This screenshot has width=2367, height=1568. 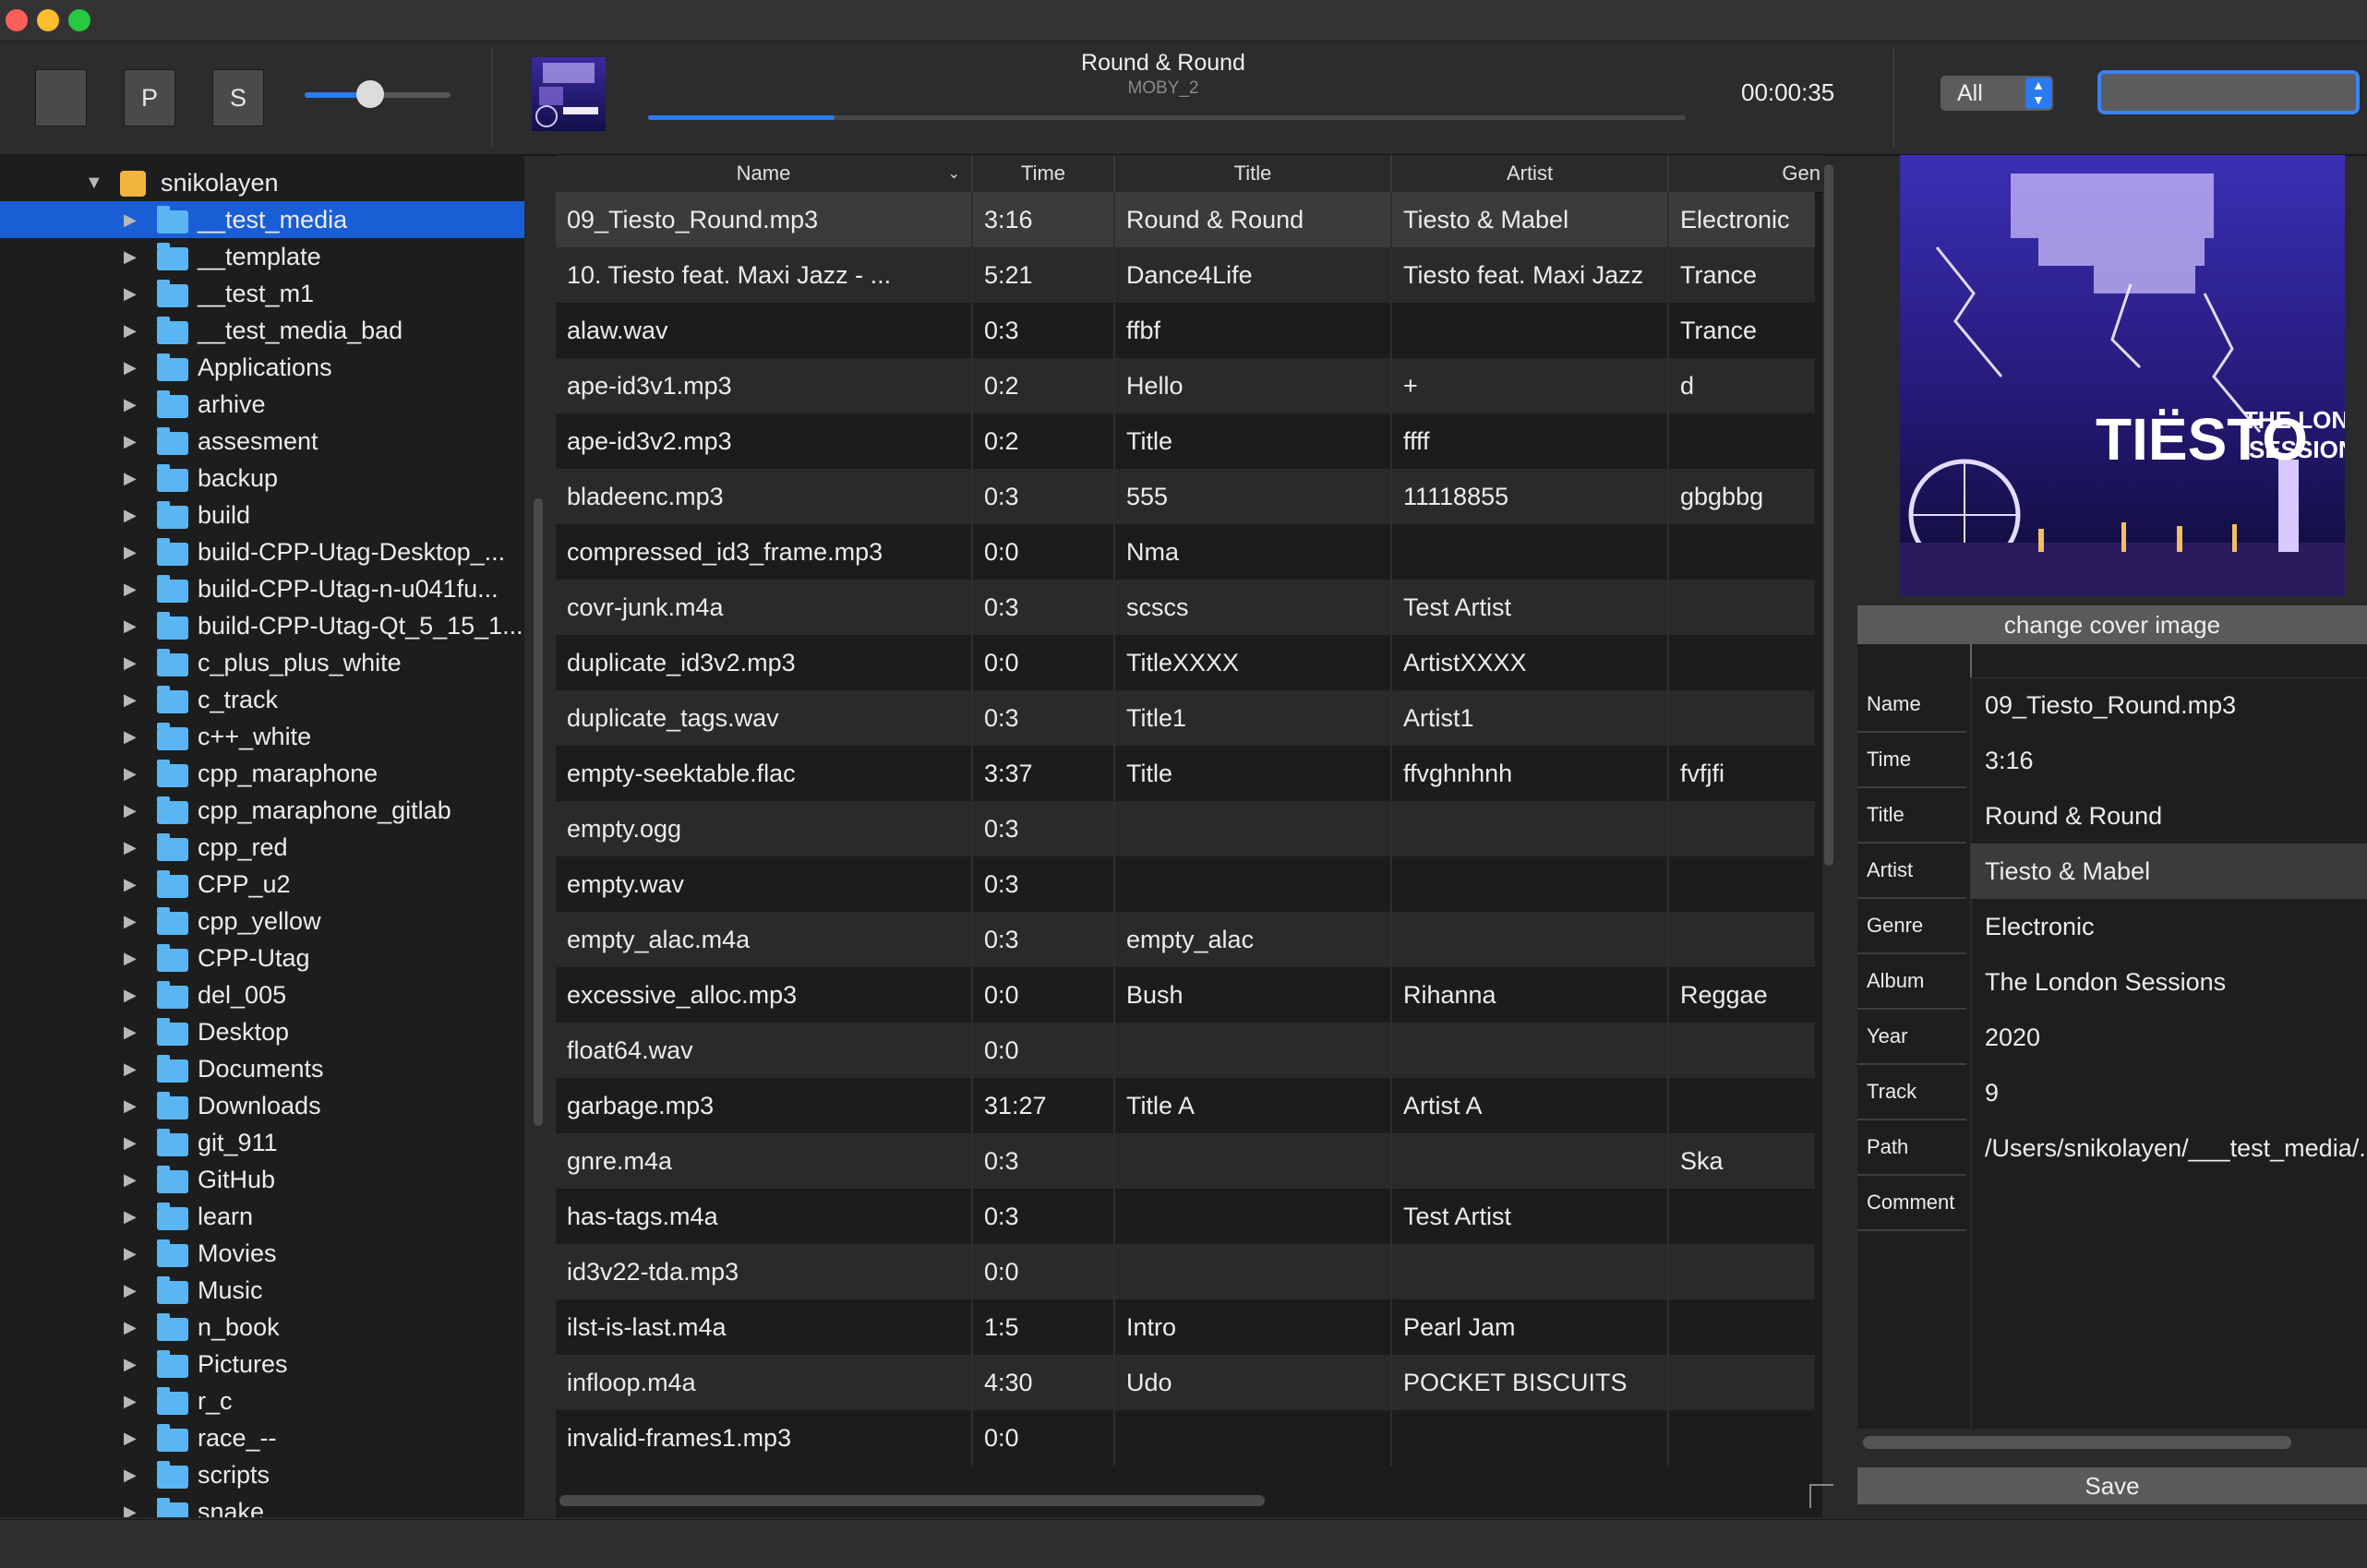 What do you see at coordinates (2168, 816) in the screenshot?
I see `tag-field-value: Round & Round` at bounding box center [2168, 816].